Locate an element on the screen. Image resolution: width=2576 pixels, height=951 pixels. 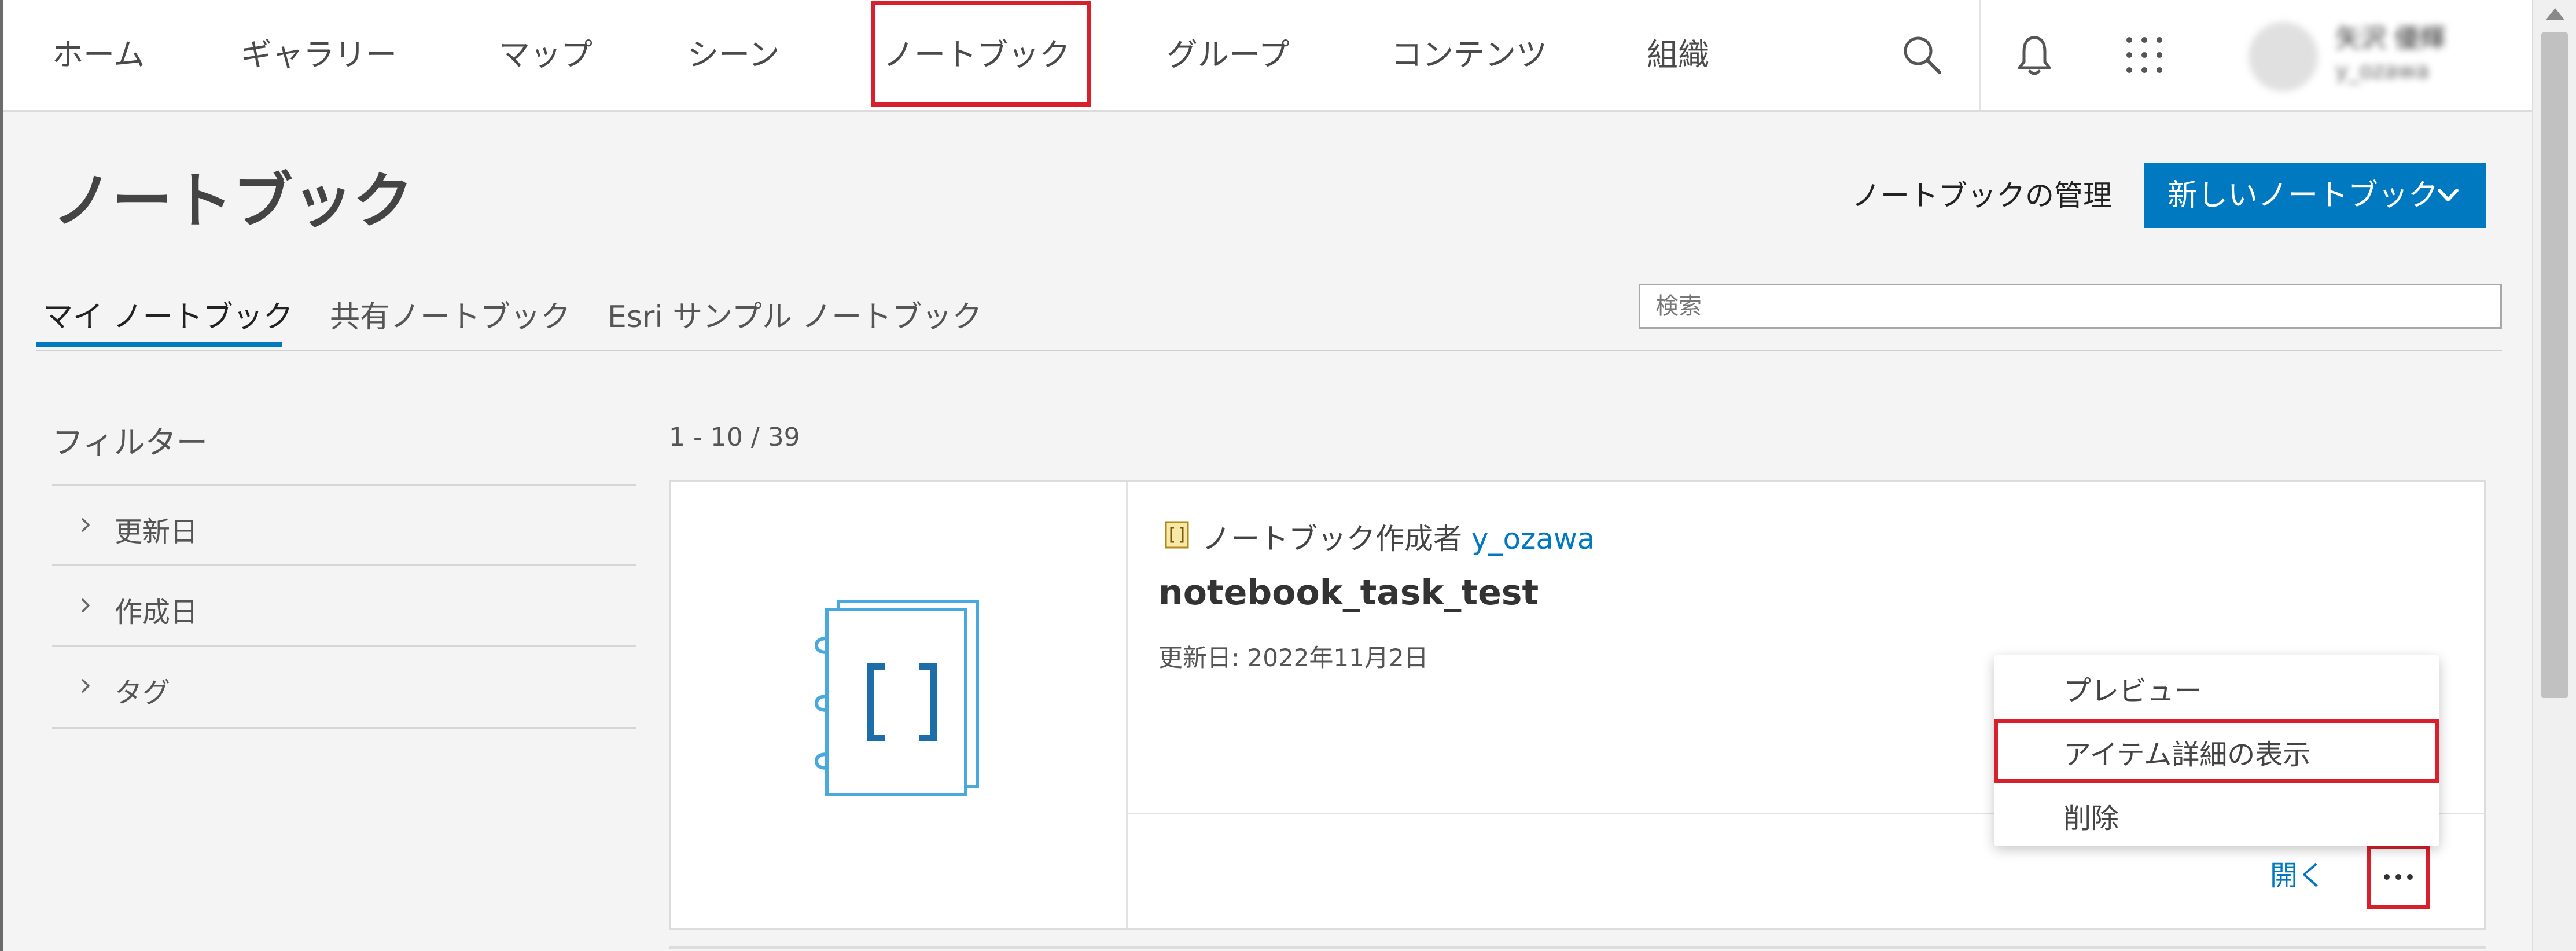
filter-item-label: 更新日 is located at coordinates (156, 532).